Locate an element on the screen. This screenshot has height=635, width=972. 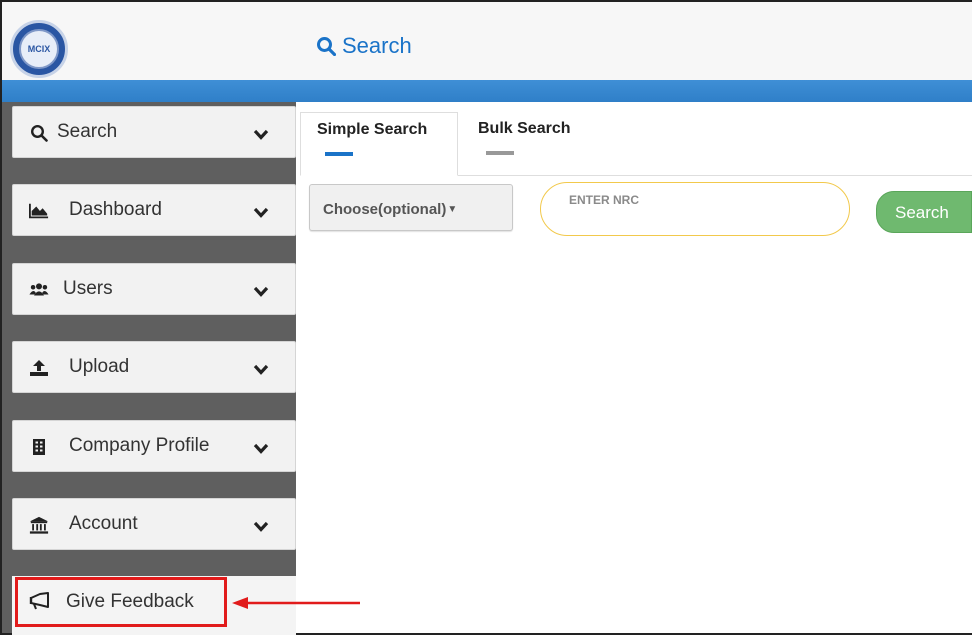
sidebar-item-dashboard: Dashboard is located at coordinates (154, 210).